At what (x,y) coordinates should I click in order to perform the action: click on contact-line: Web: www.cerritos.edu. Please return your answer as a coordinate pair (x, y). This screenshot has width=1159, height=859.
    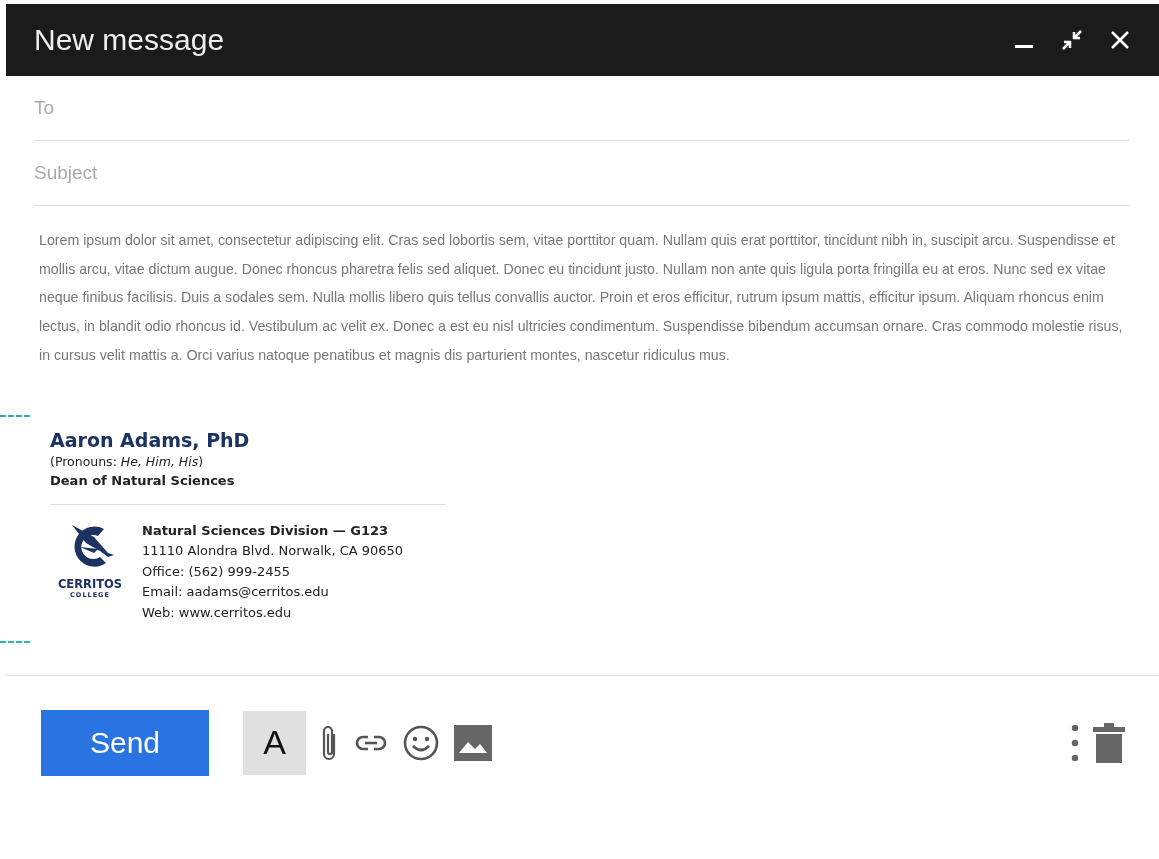
    Looking at the image, I should click on (217, 612).